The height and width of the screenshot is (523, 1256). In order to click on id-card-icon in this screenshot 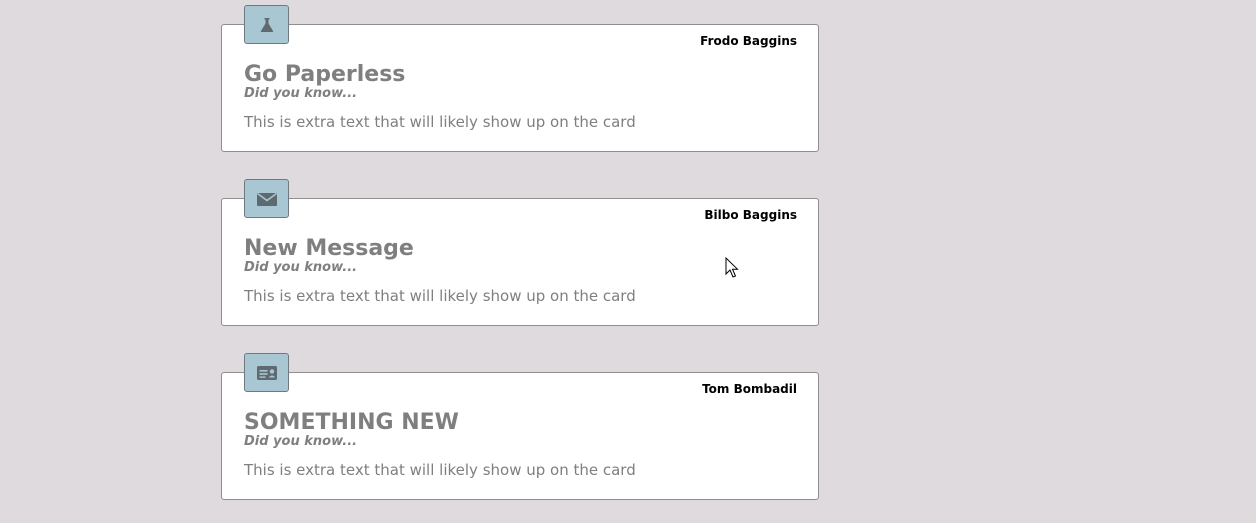, I will do `click(266, 372)`.